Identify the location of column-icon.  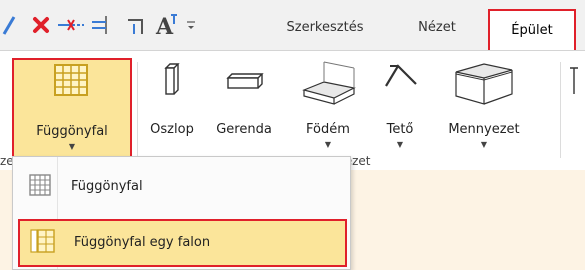
(172, 81).